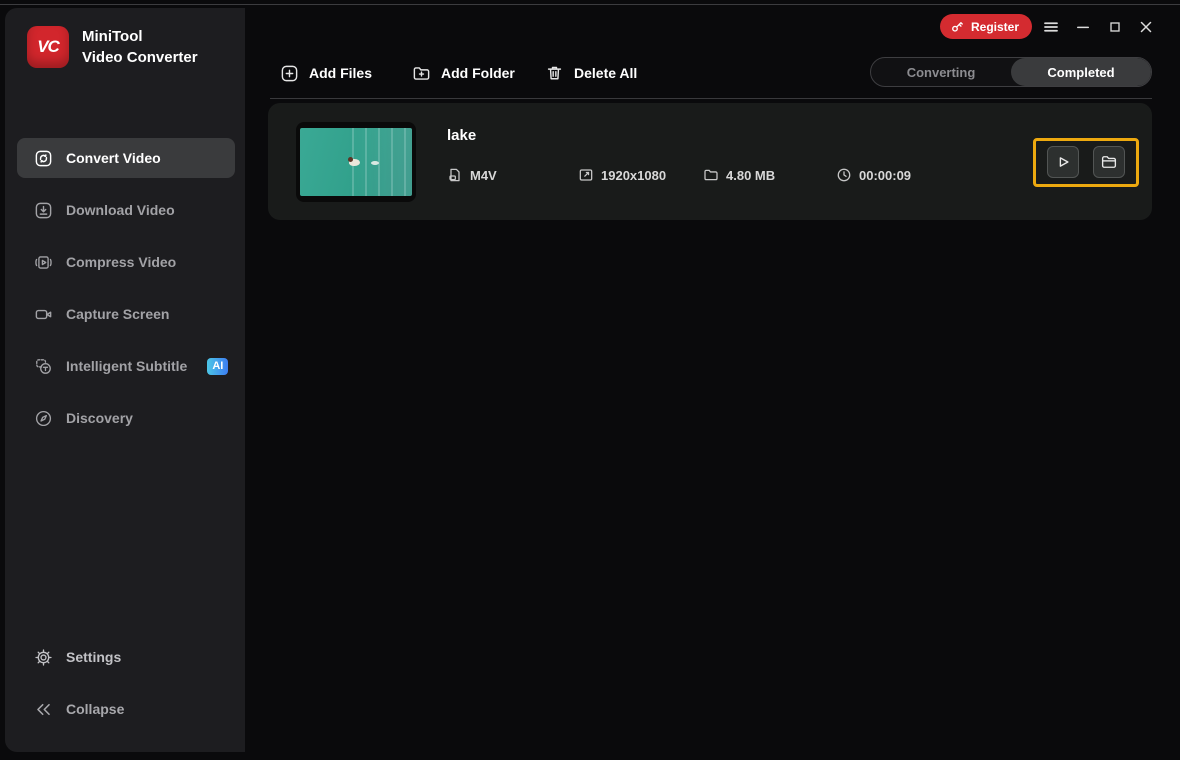 This screenshot has width=1180, height=760. I want to click on file-format: M4V, so click(472, 175).